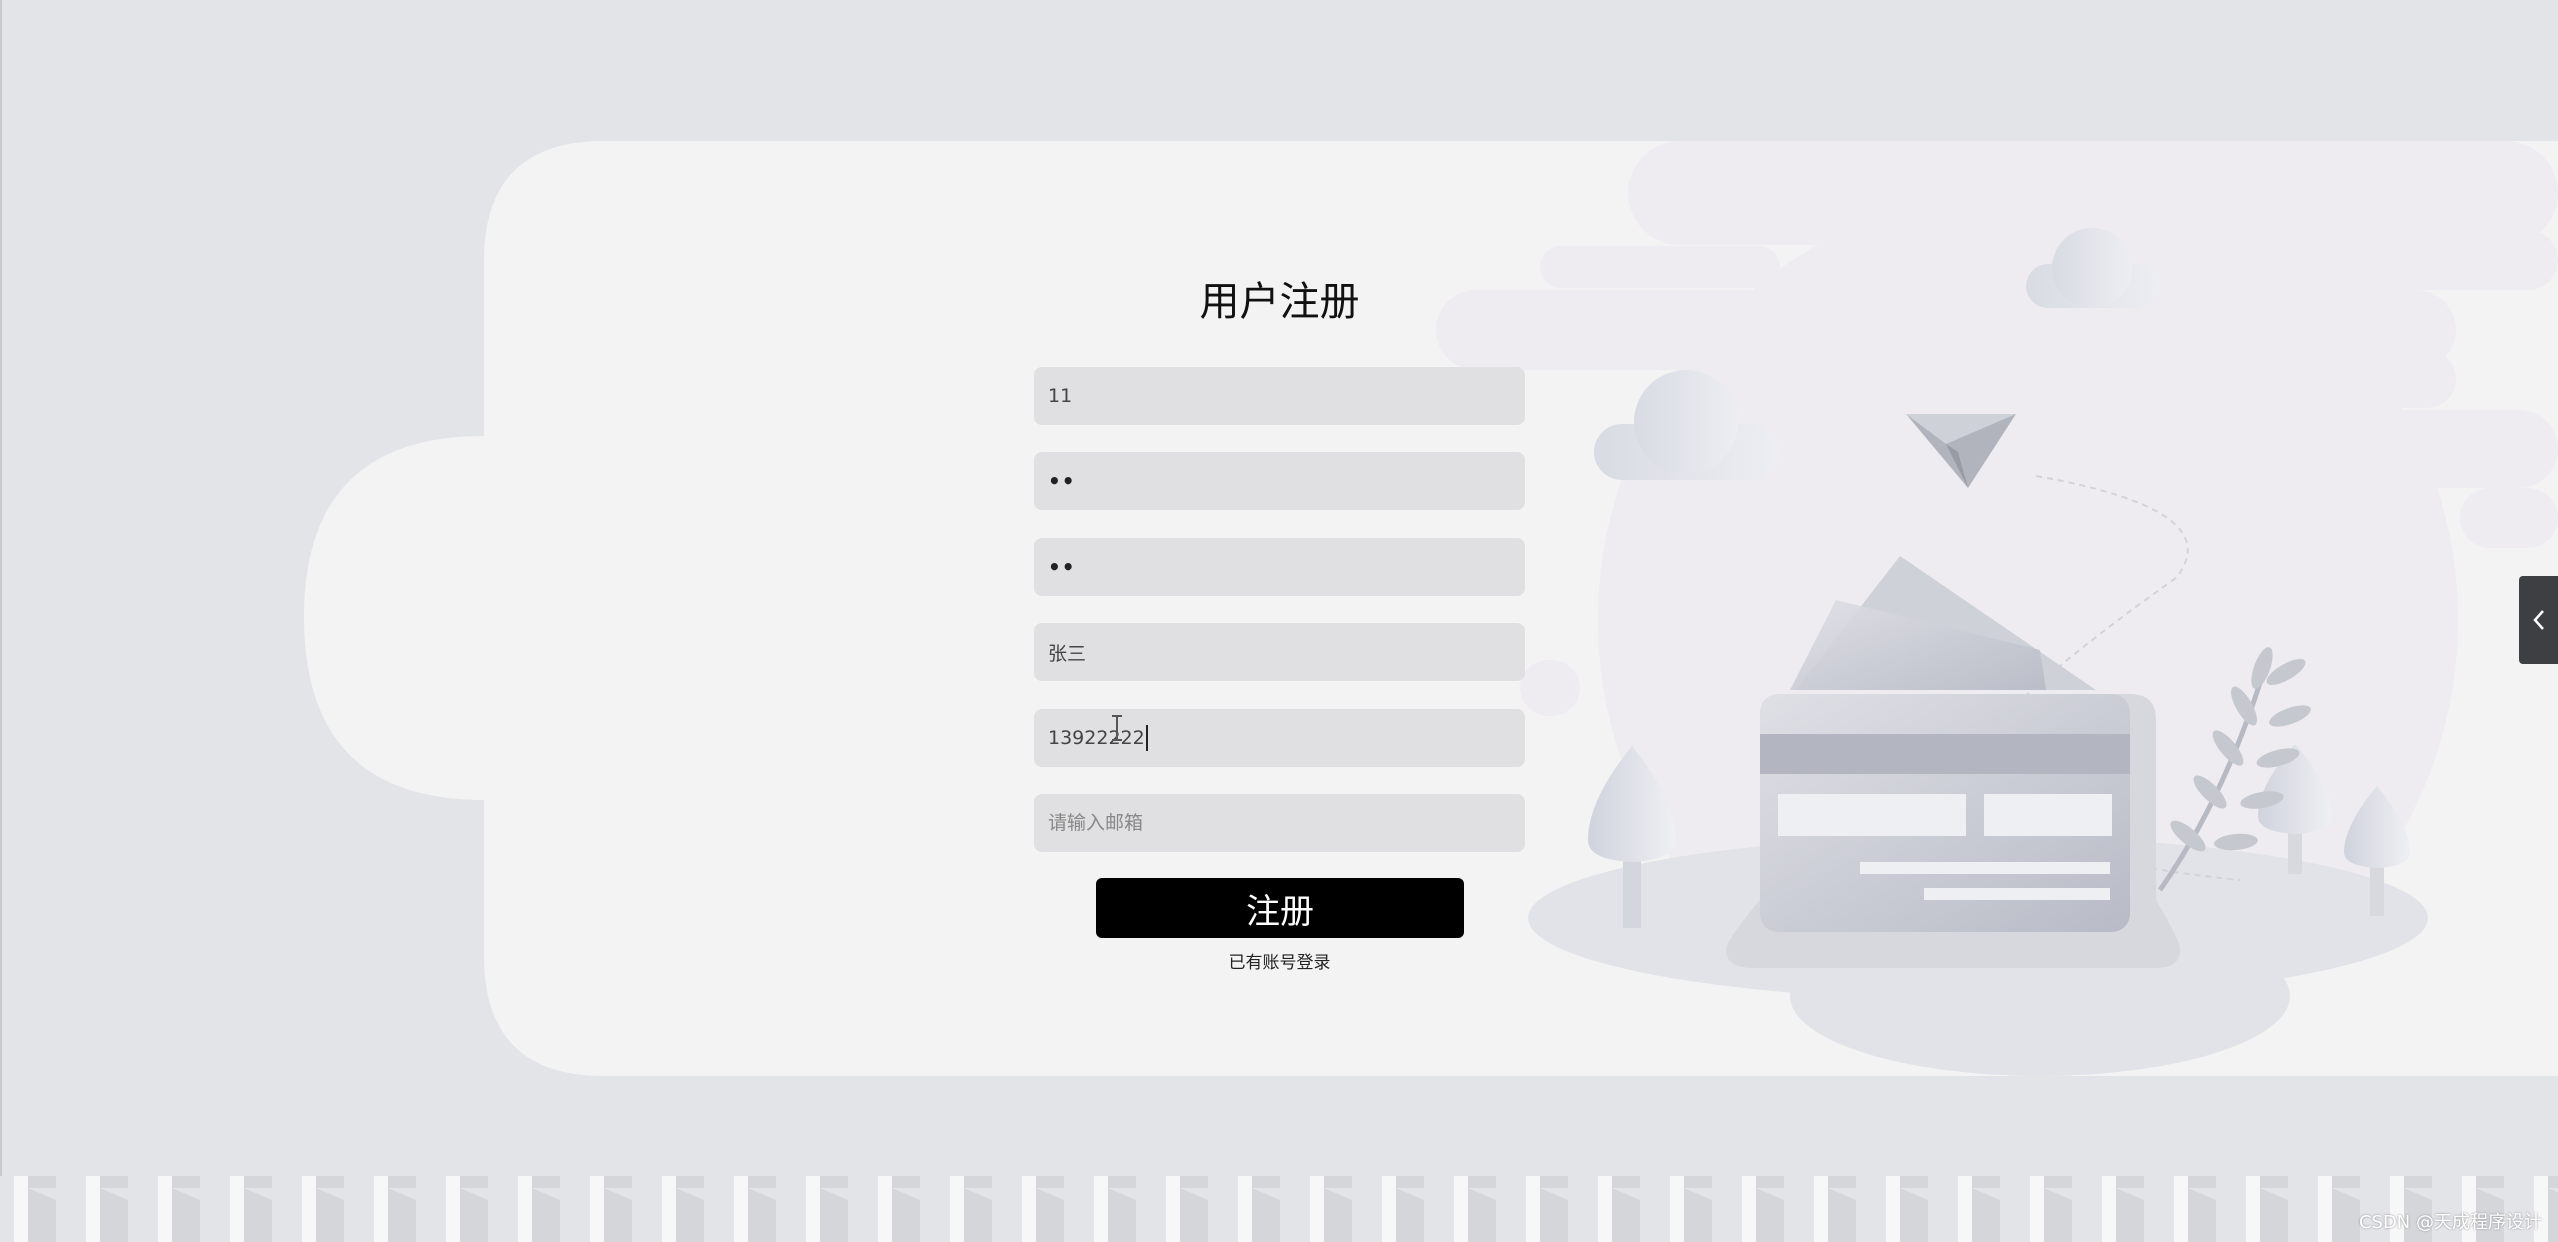 The width and height of the screenshot is (2558, 1242). Describe the element at coordinates (1279, 396) in the screenshot. I see `username-field: 11` at that location.